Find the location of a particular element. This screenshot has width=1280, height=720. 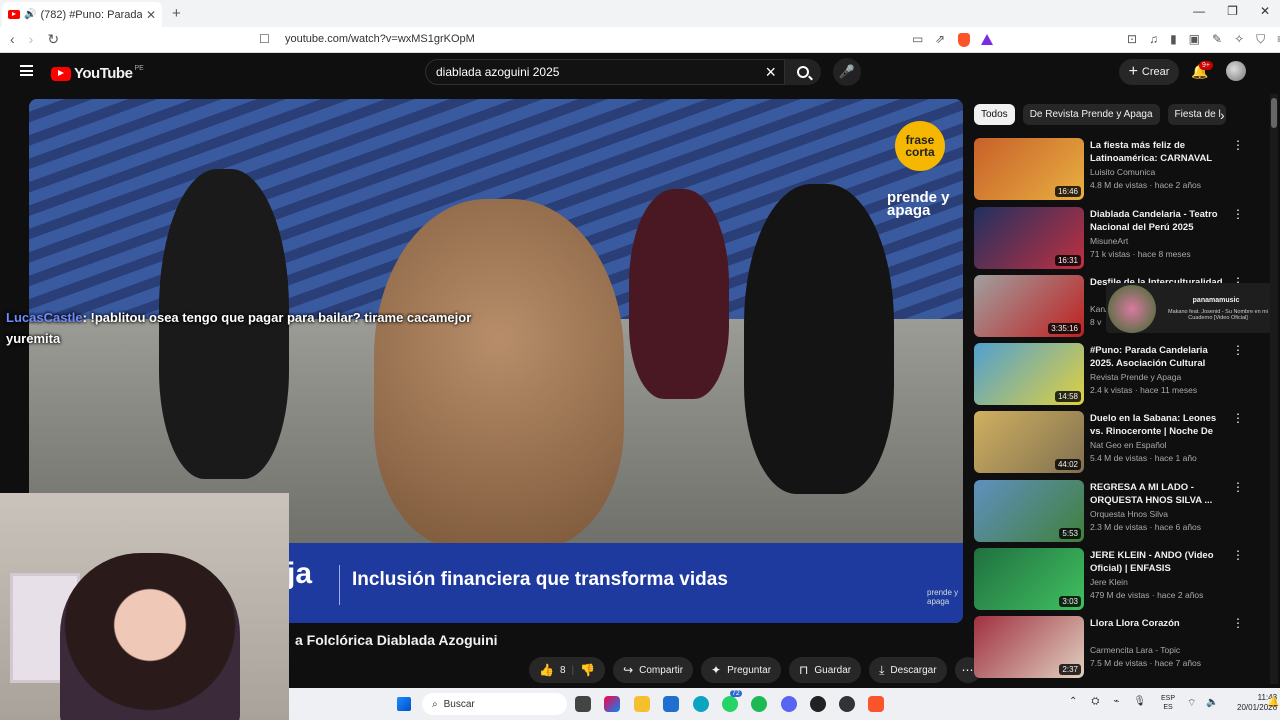

thumbs-down-icon: 👎 is located at coordinates (587, 670).